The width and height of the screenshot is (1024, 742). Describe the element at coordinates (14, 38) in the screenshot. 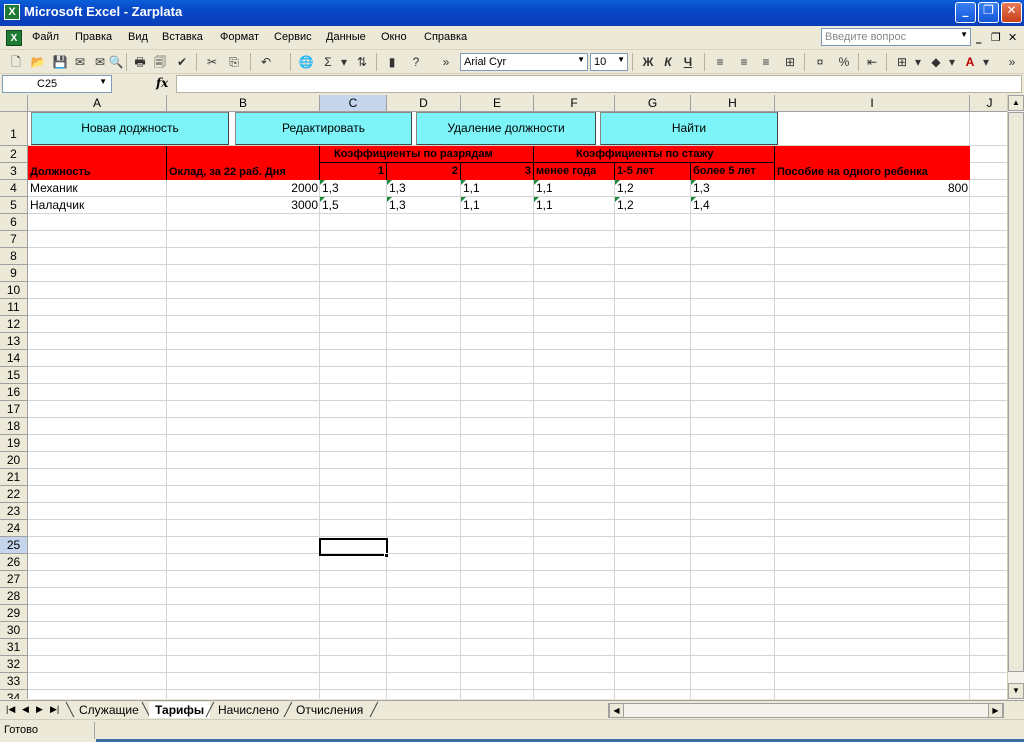

I see `workbook-icon: X` at that location.